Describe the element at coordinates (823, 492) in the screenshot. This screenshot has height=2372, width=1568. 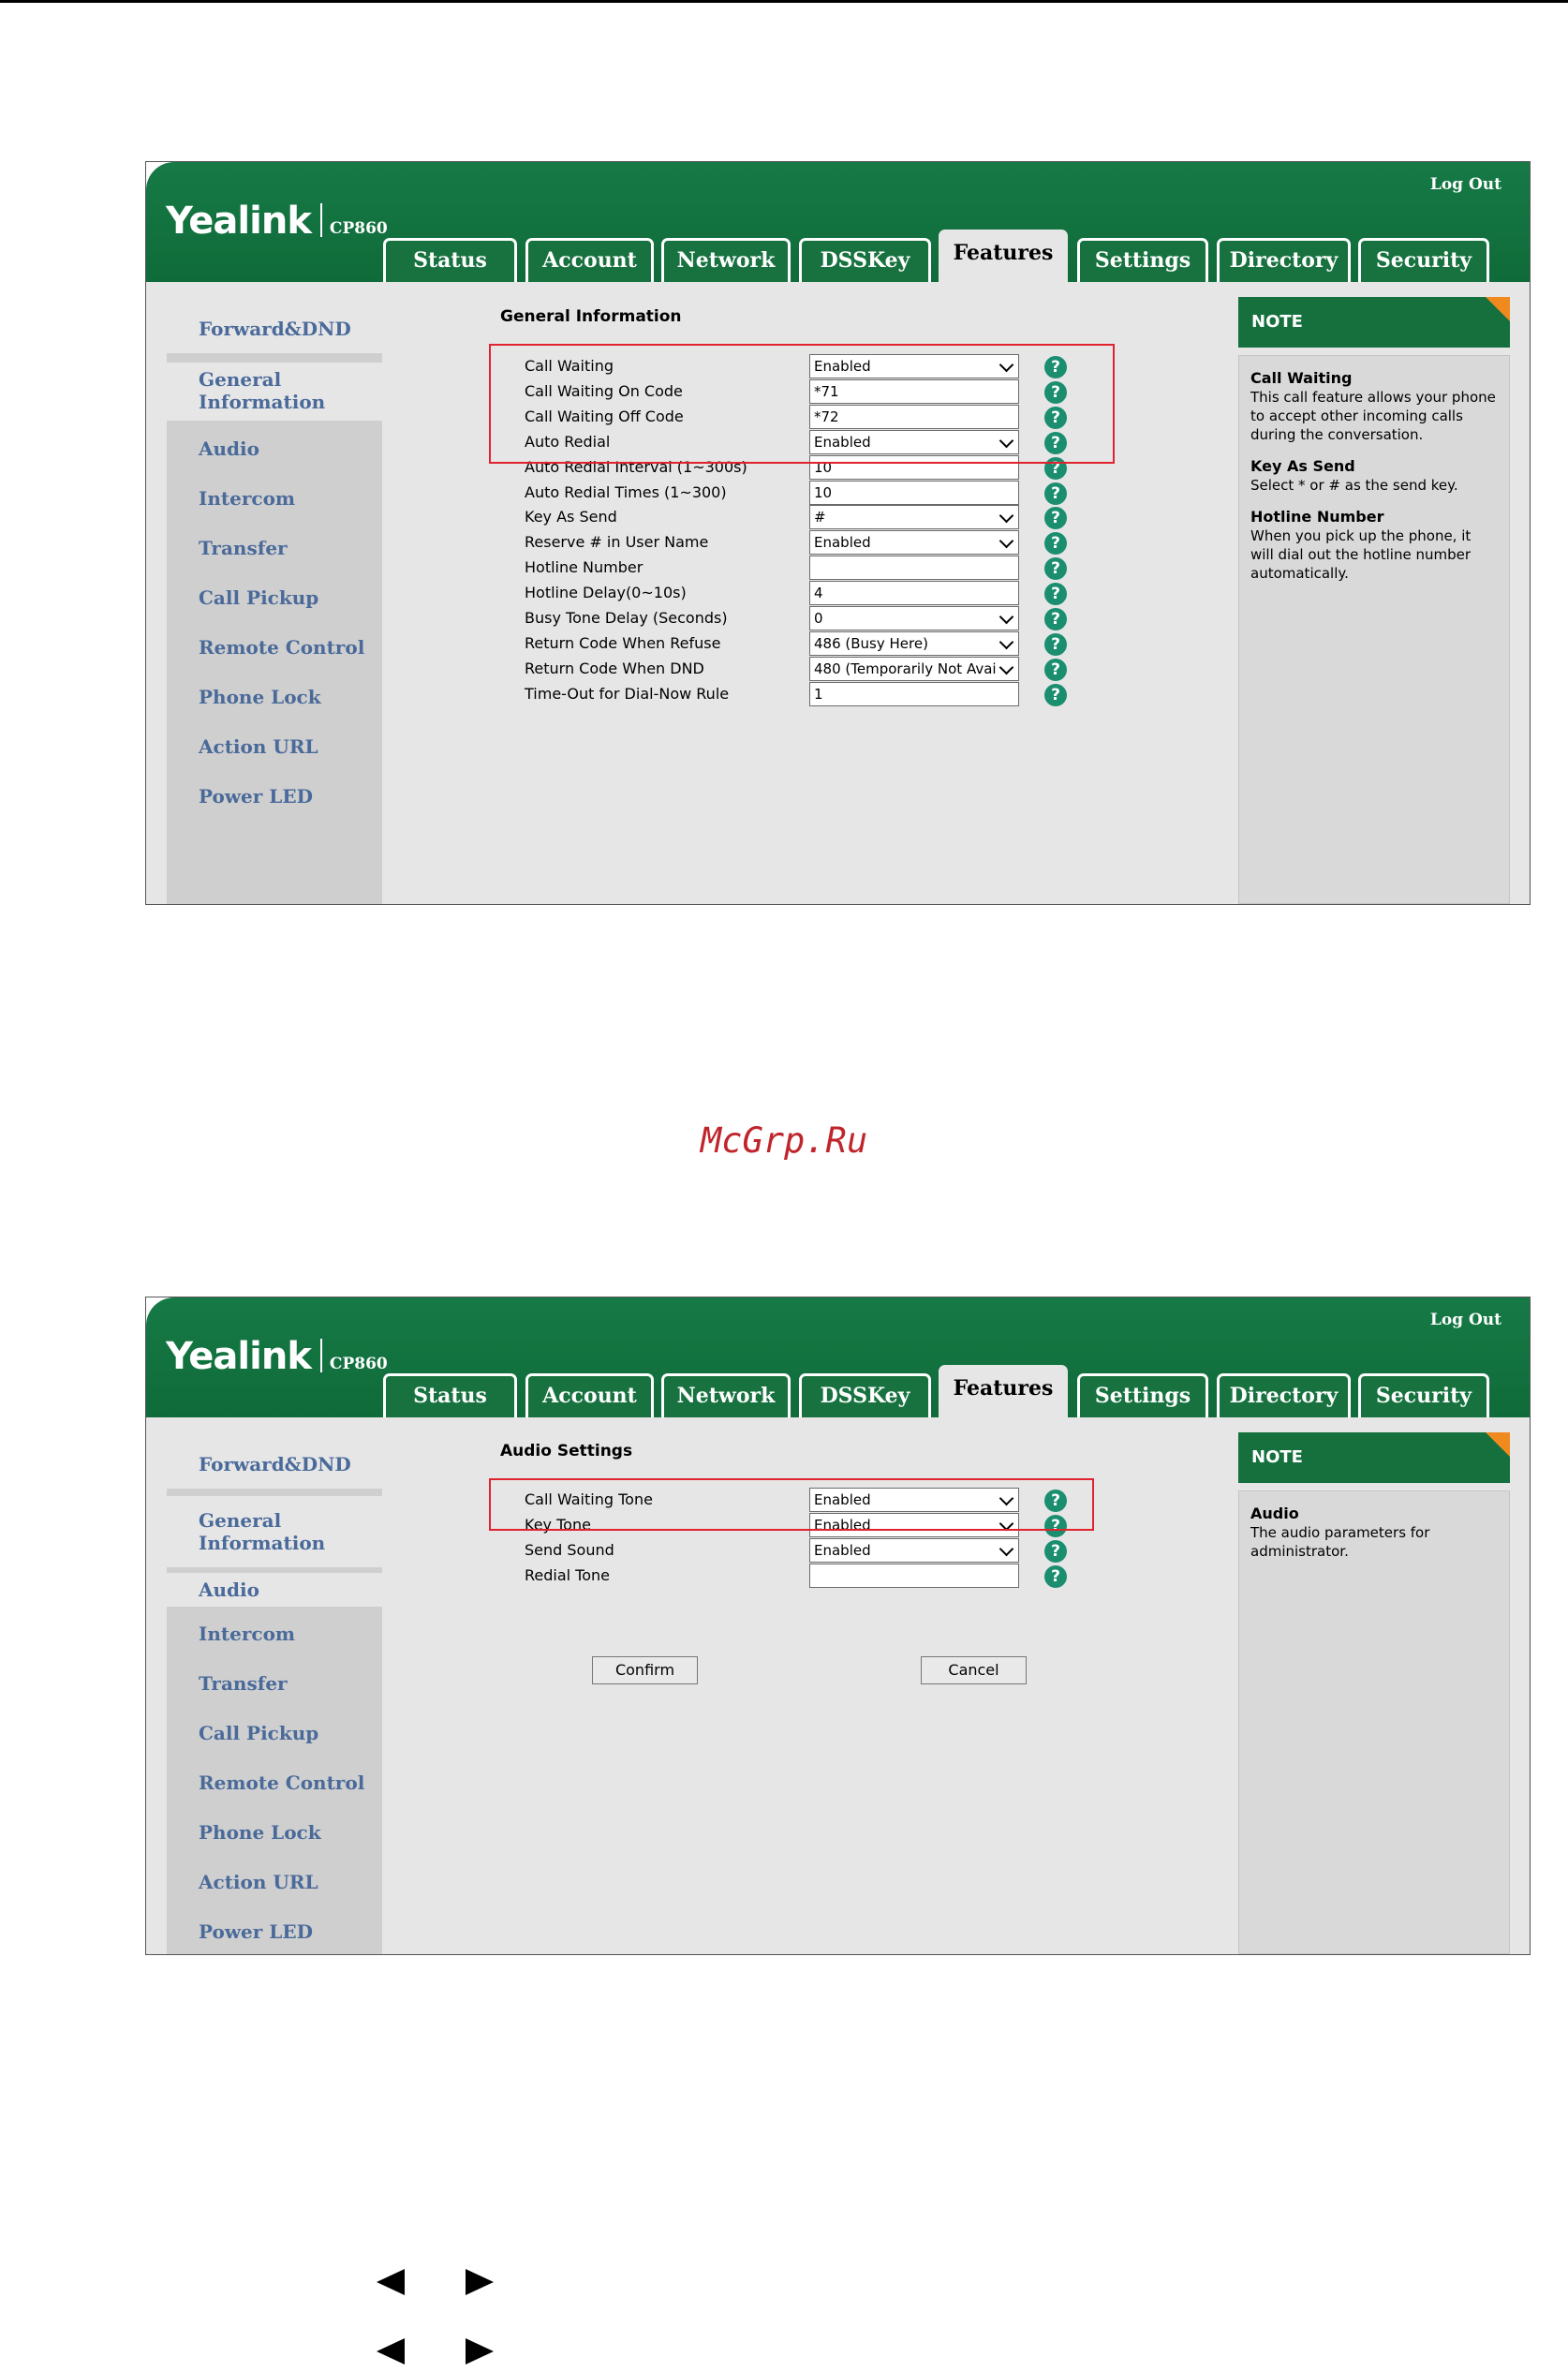
I see `field-value: 10` at that location.